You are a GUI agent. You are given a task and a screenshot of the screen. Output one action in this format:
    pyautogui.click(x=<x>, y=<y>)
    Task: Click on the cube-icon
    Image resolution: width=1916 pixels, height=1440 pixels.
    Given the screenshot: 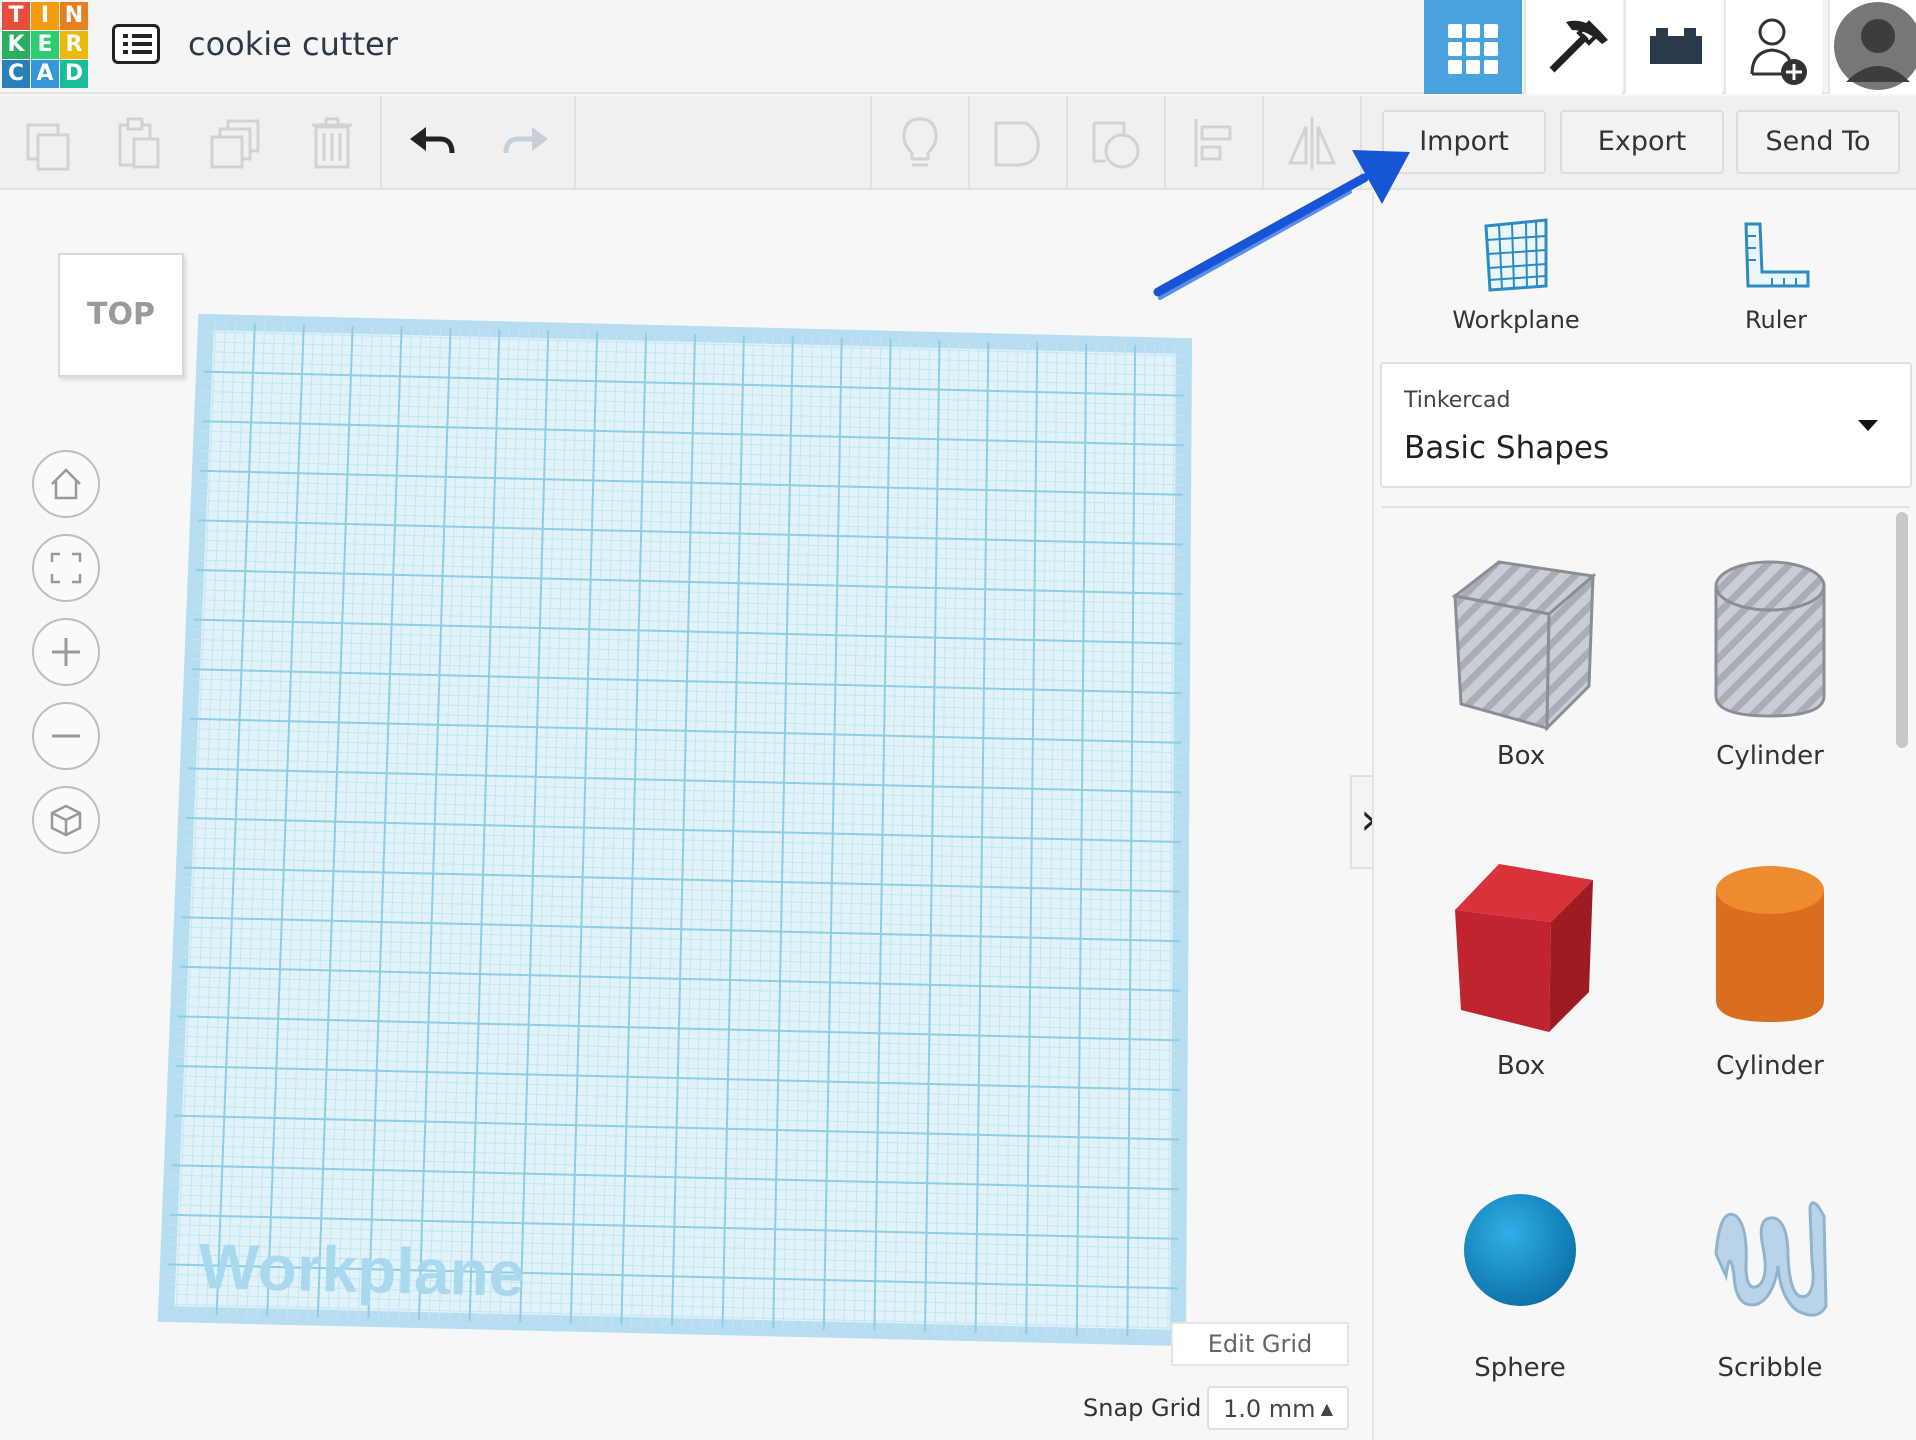 What is the action you would take?
    pyautogui.click(x=66, y=820)
    